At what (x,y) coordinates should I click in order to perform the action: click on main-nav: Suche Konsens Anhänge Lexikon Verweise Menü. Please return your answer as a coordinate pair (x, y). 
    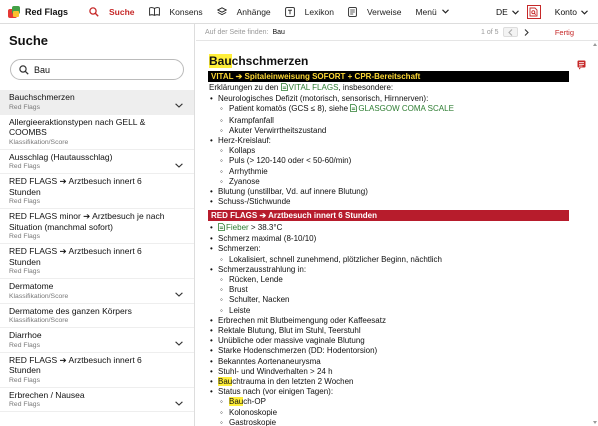
    Looking at the image, I should click on (271, 12).